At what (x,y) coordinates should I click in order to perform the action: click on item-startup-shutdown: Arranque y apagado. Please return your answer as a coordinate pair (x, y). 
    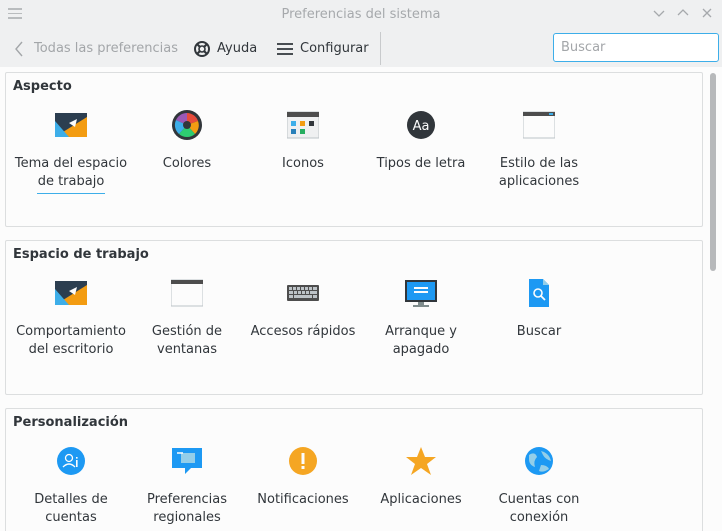
    Looking at the image, I should click on (421, 315).